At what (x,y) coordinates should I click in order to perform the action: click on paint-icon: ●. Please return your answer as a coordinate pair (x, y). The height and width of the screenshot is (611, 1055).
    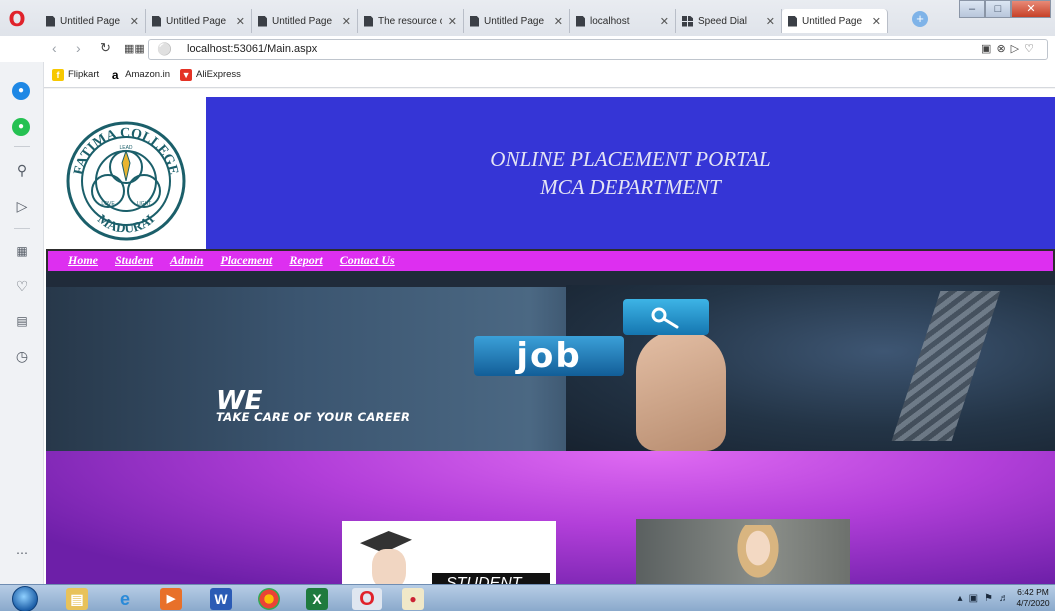
    Looking at the image, I should click on (413, 599).